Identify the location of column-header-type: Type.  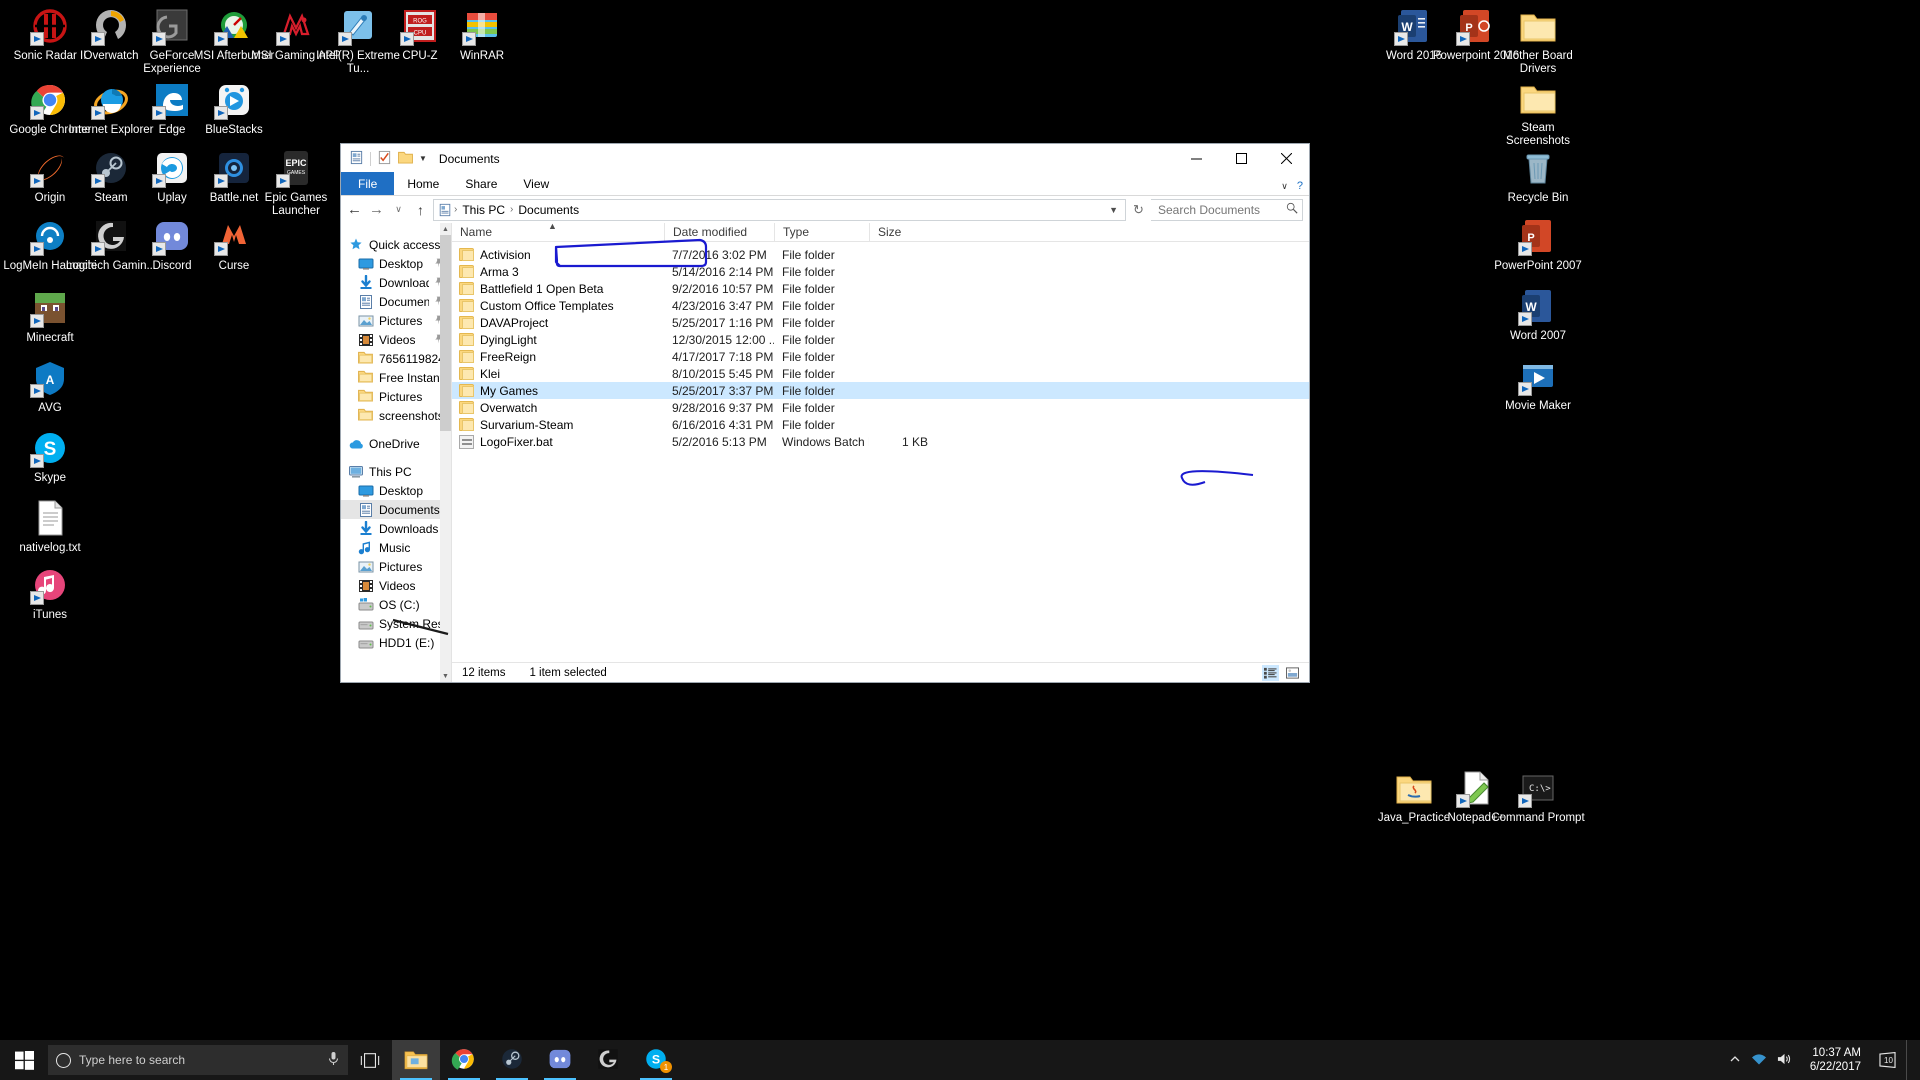
(821, 232).